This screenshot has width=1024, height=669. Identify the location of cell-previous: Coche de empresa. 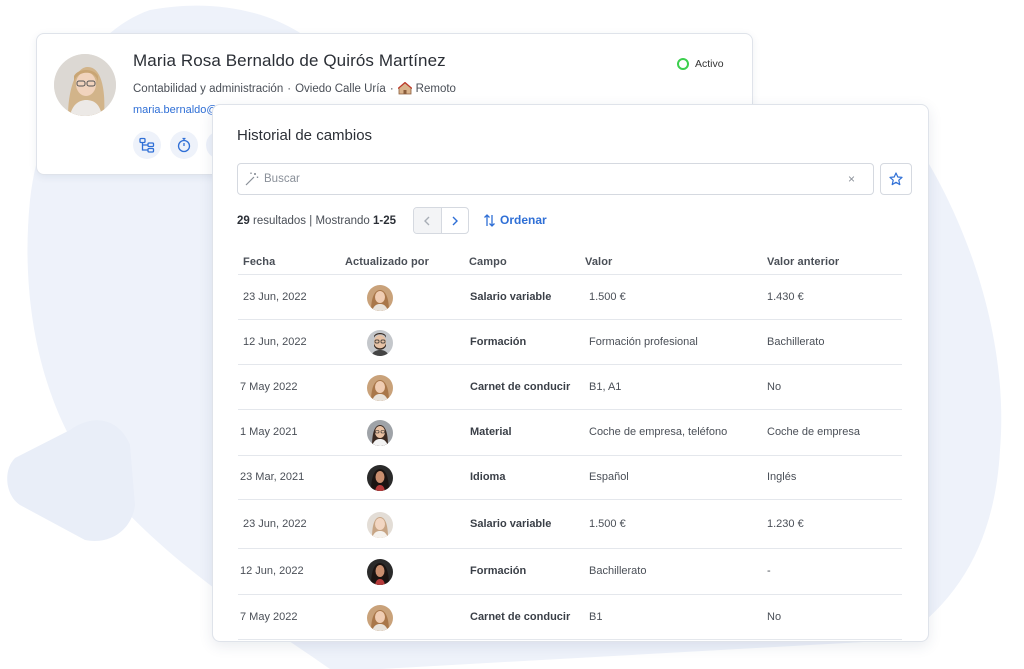
(813, 432).